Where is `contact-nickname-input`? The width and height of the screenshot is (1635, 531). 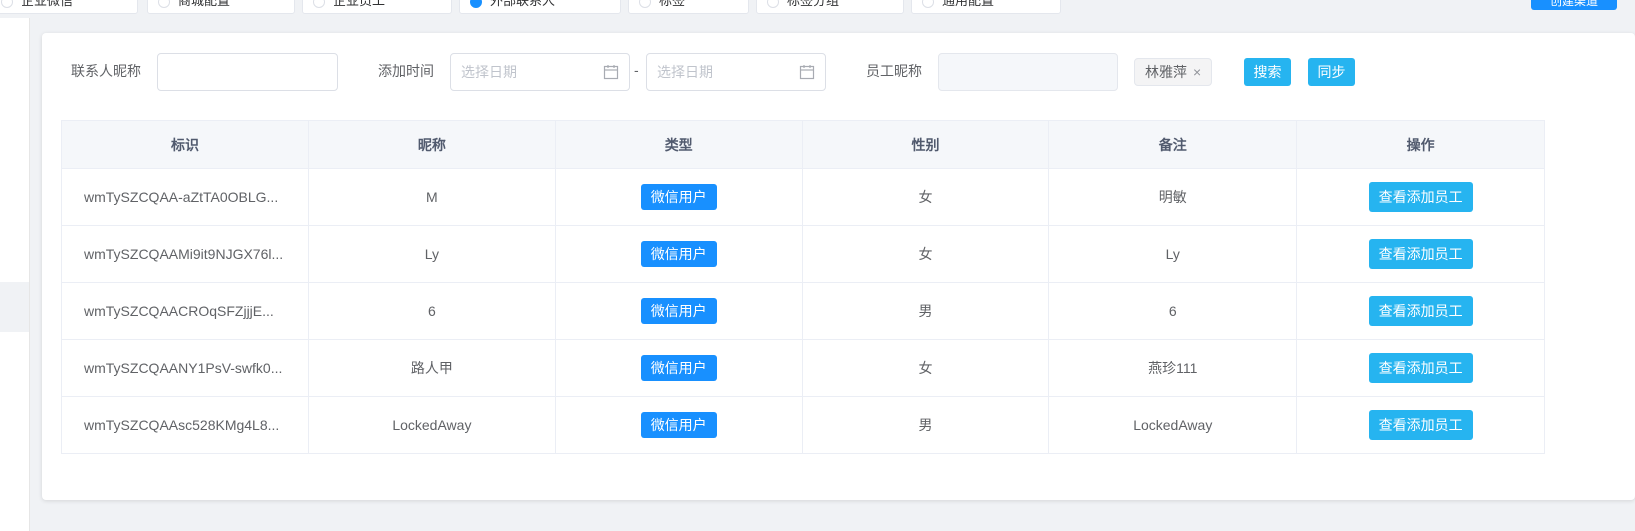 contact-nickname-input is located at coordinates (247, 72).